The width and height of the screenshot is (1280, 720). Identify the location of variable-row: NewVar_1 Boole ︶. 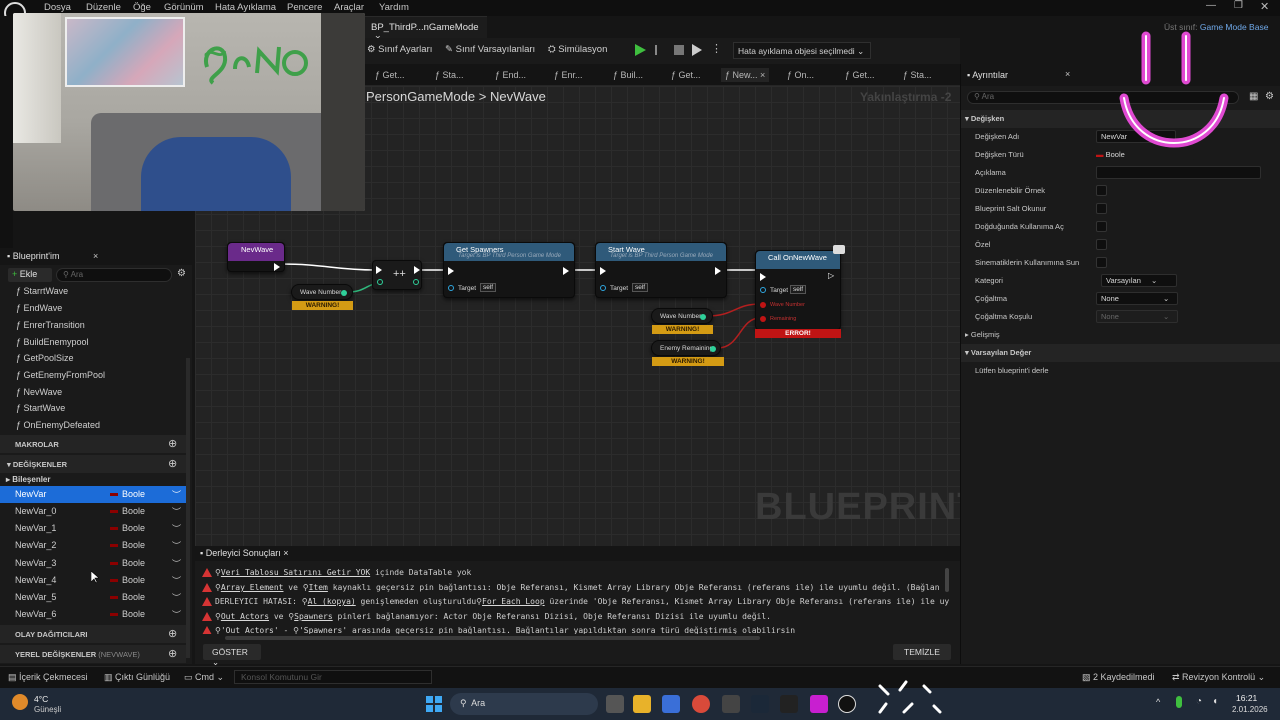
(93, 528).